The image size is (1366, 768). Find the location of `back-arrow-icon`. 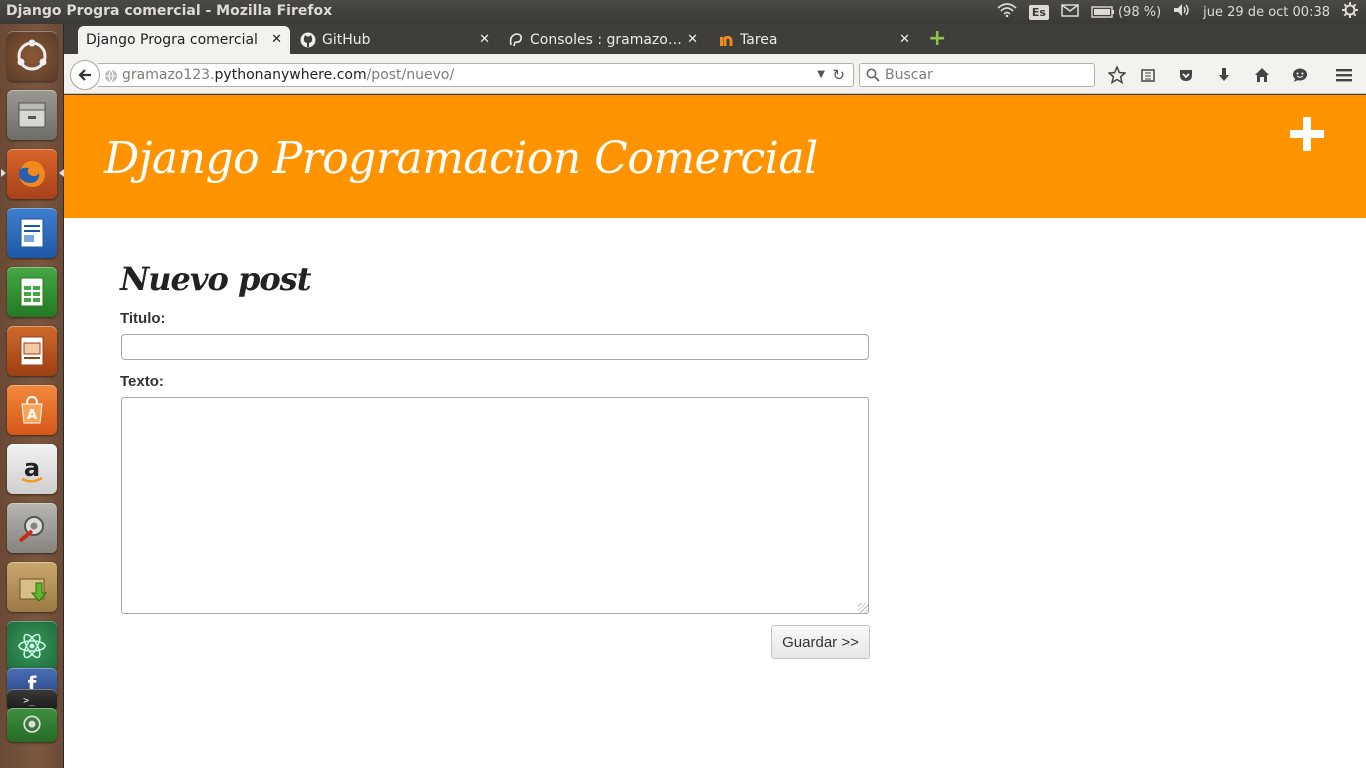

back-arrow-icon is located at coordinates (84, 75).